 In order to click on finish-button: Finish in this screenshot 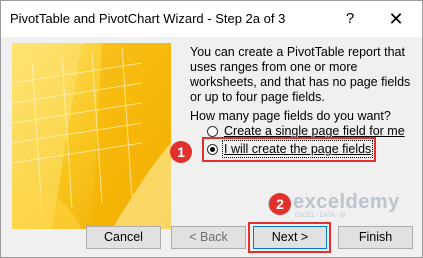, I will do `click(375, 237)`.